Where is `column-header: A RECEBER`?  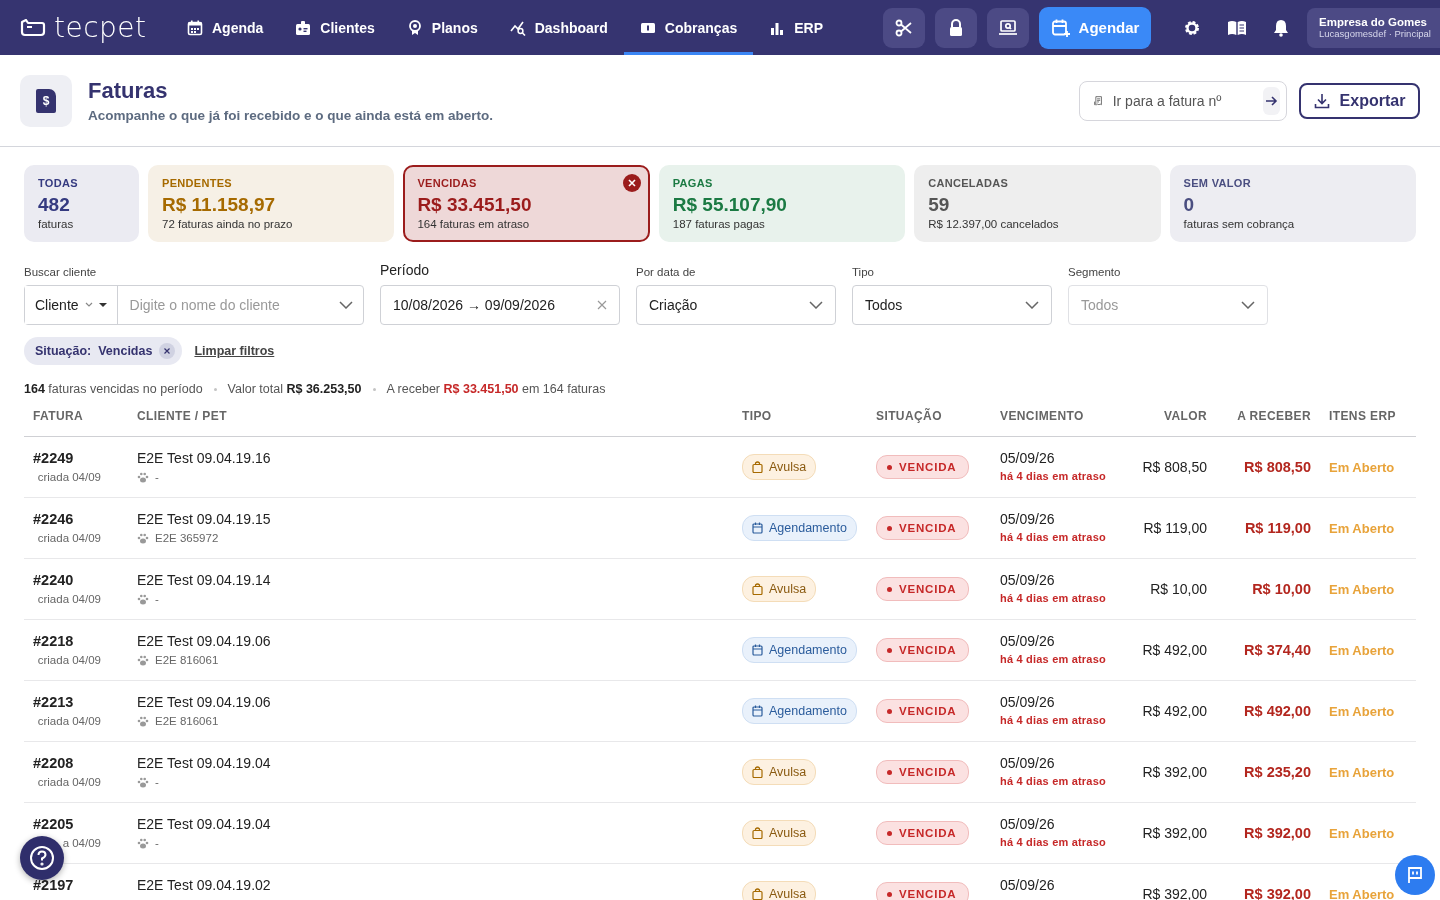 column-header: A RECEBER is located at coordinates (1273, 416).